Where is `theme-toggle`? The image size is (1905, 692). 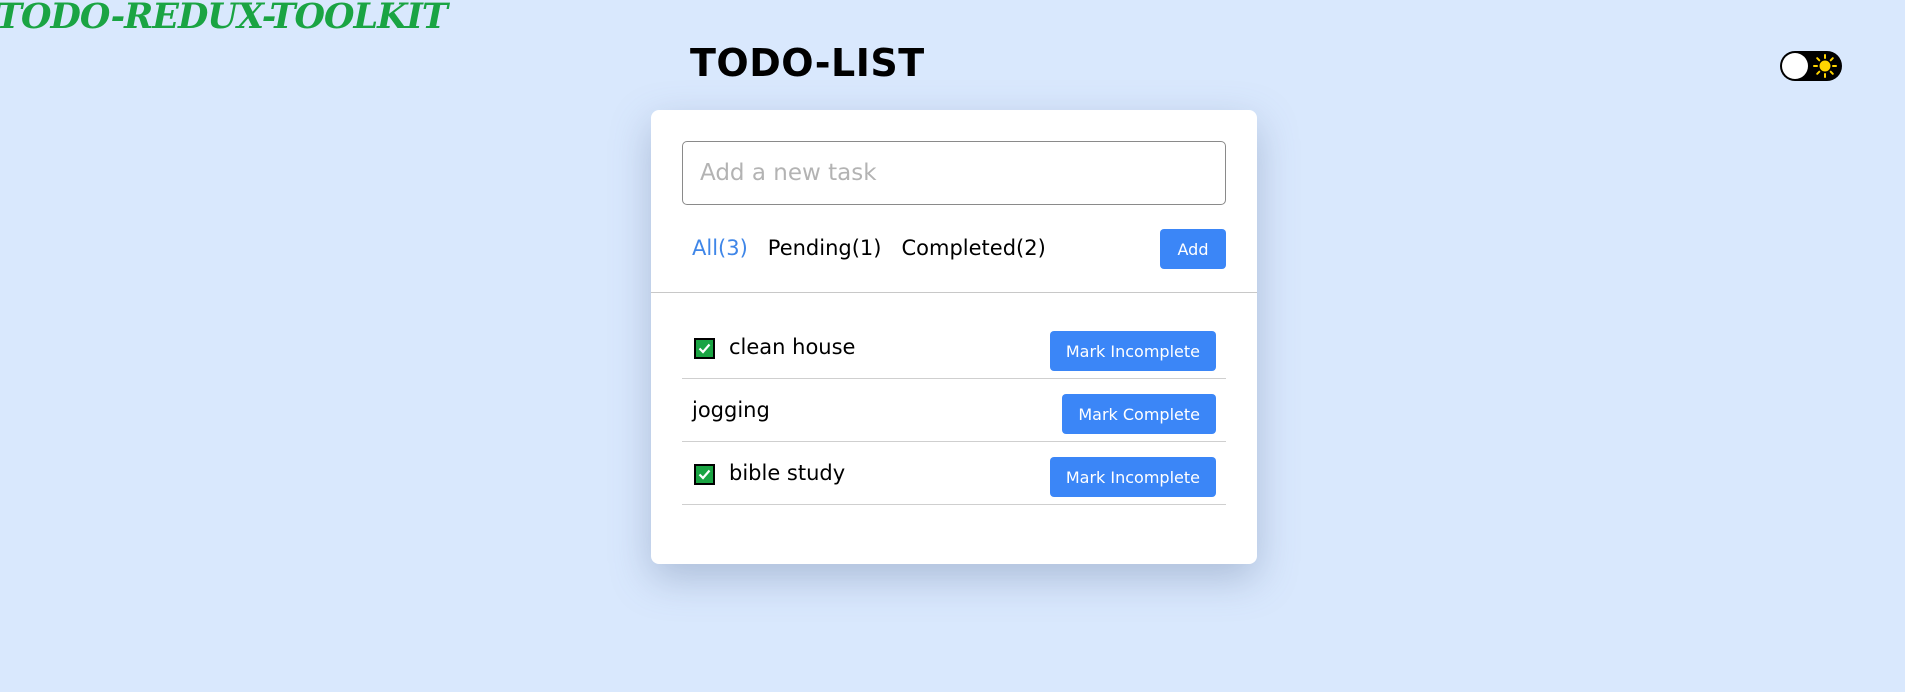
theme-toggle is located at coordinates (1811, 66).